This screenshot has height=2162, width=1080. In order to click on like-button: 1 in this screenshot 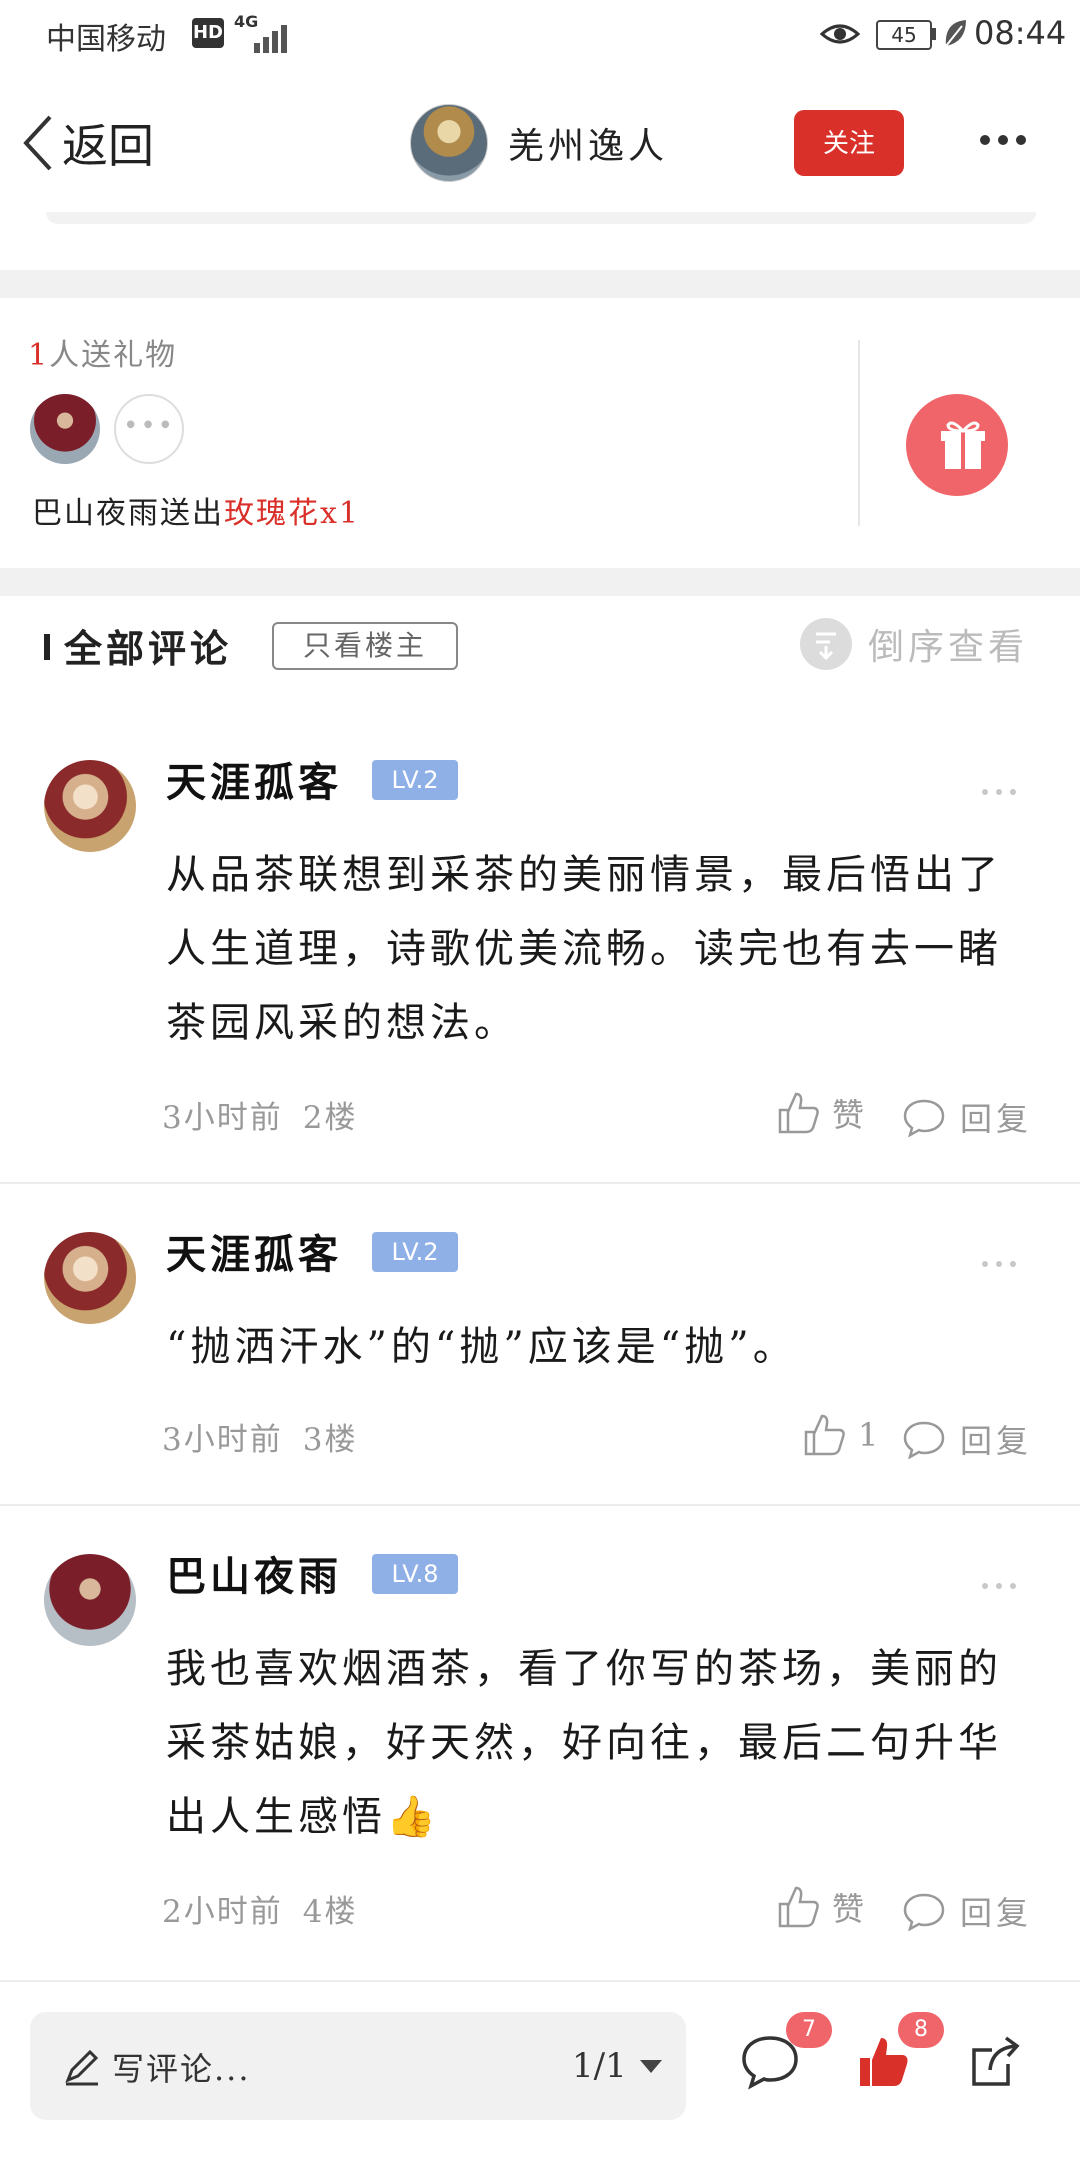, I will do `click(840, 1435)`.